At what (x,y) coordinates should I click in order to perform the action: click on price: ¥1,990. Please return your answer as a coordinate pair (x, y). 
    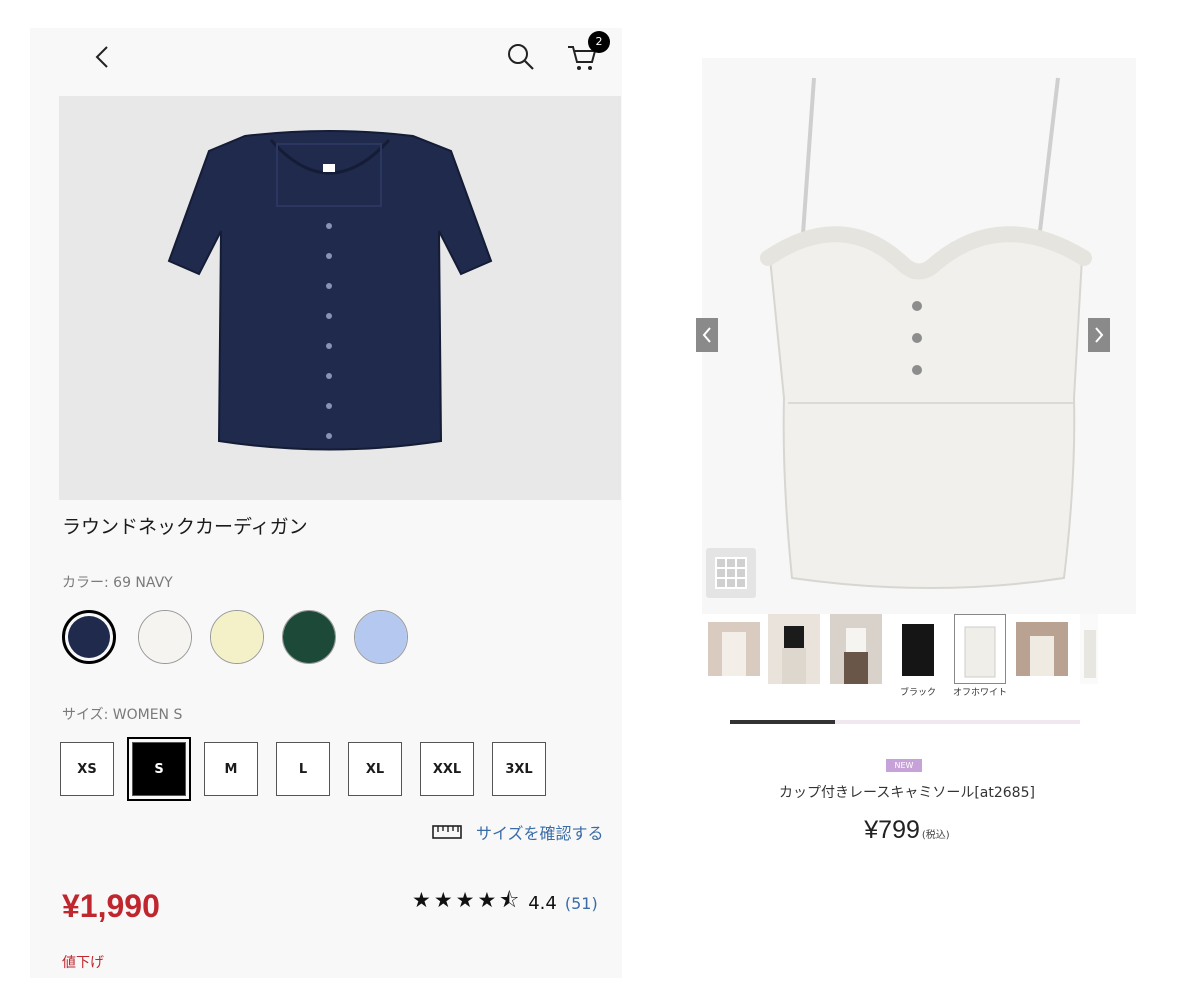
    Looking at the image, I should click on (111, 906).